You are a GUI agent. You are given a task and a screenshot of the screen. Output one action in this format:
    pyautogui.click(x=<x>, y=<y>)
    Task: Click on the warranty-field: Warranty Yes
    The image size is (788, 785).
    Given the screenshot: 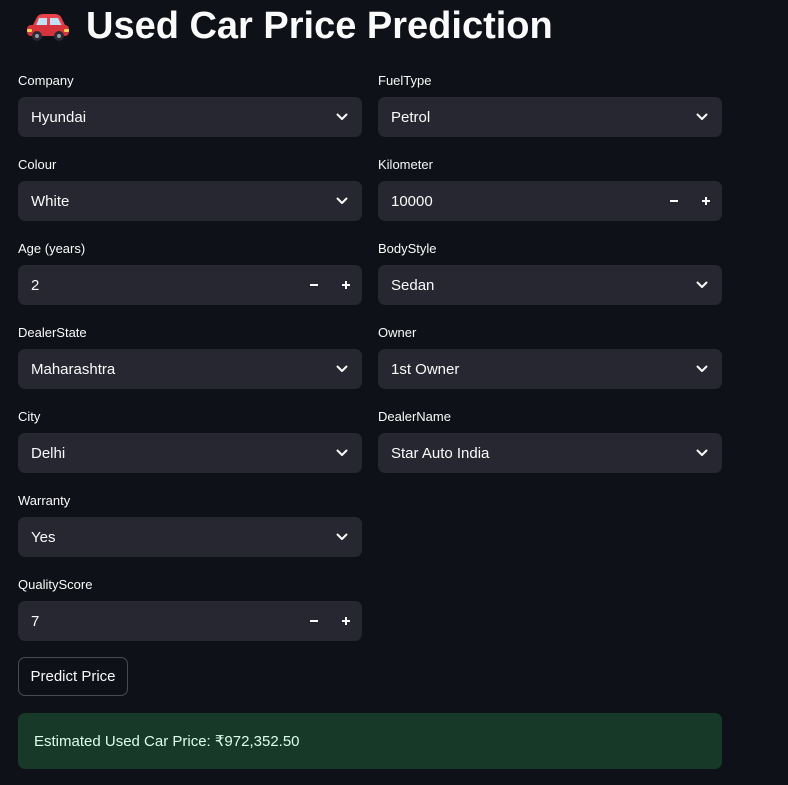 What is the action you would take?
    pyautogui.click(x=190, y=525)
    